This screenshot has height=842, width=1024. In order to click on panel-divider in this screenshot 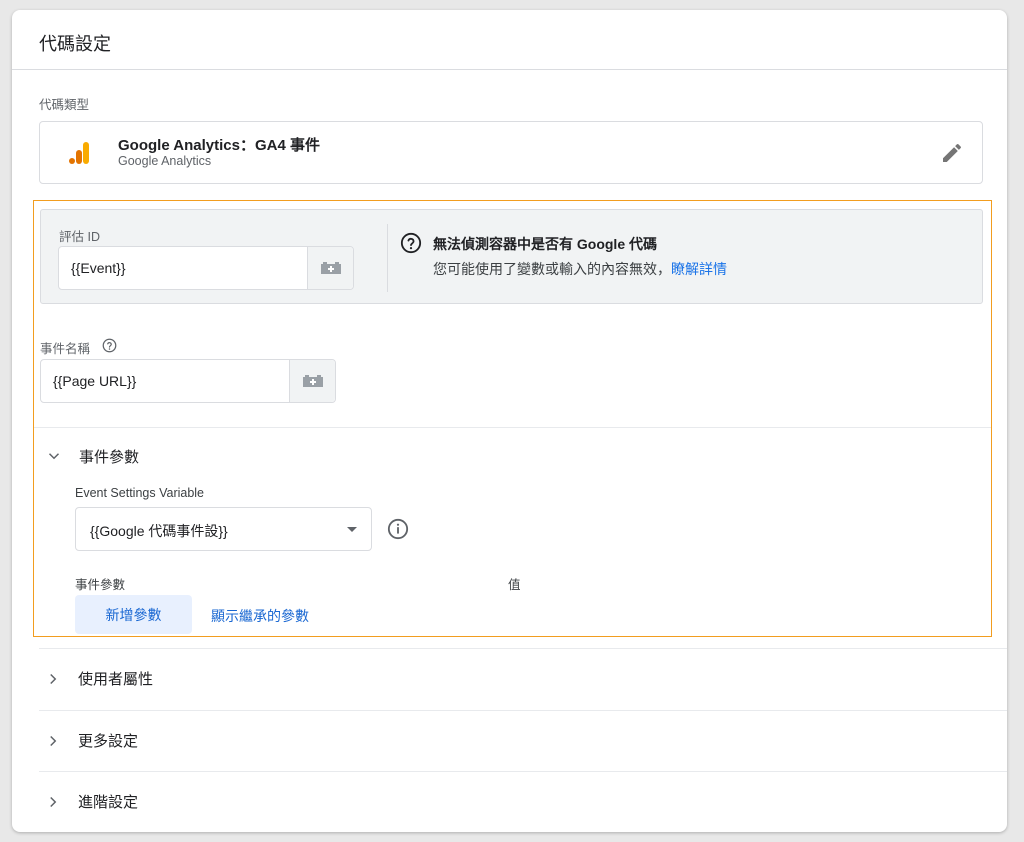, I will do `click(387, 258)`.